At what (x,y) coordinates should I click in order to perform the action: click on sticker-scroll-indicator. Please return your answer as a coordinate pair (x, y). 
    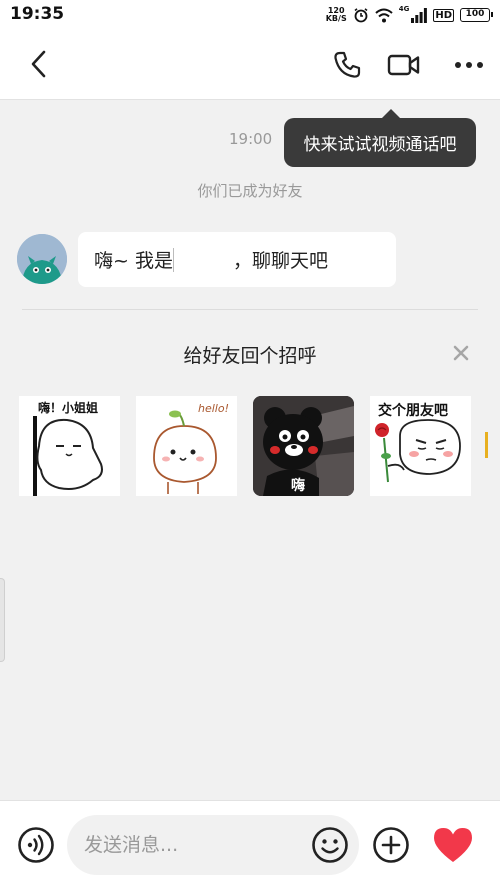
    Looking at the image, I should click on (486, 445).